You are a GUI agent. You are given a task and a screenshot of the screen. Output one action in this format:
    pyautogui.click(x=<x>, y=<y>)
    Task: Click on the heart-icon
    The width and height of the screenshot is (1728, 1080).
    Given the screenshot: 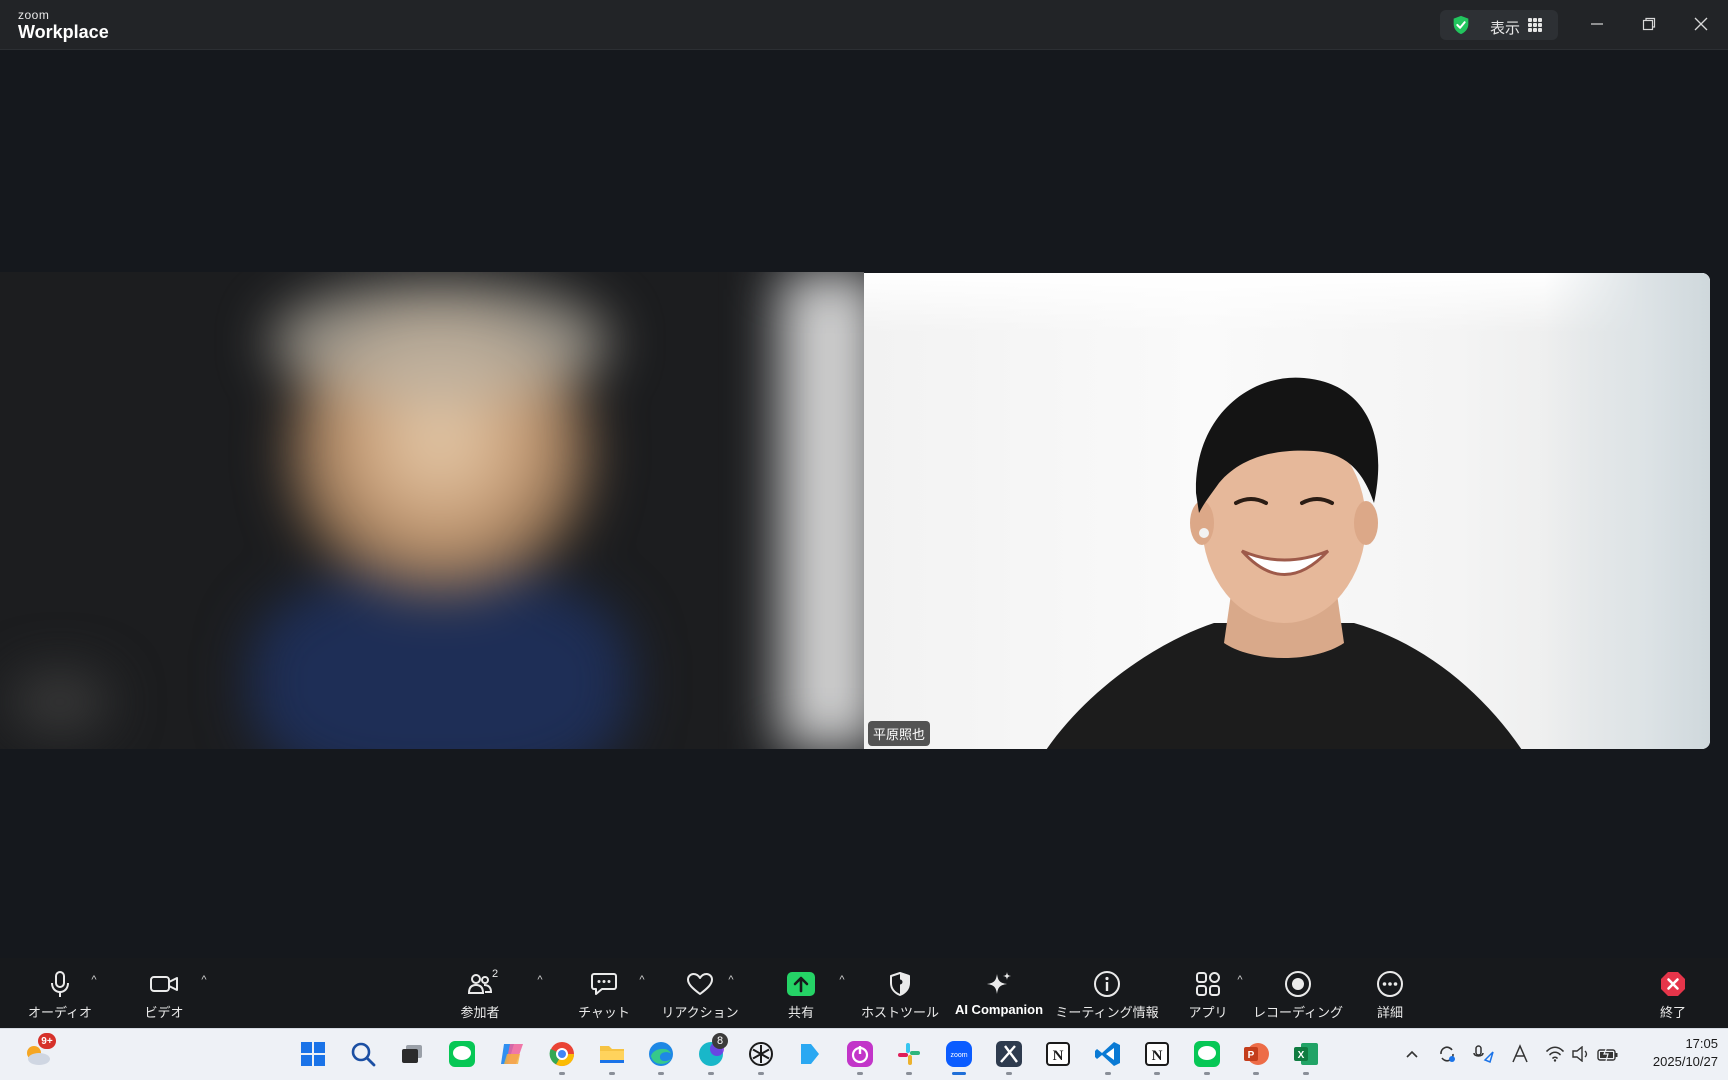 What is the action you would take?
    pyautogui.click(x=700, y=984)
    